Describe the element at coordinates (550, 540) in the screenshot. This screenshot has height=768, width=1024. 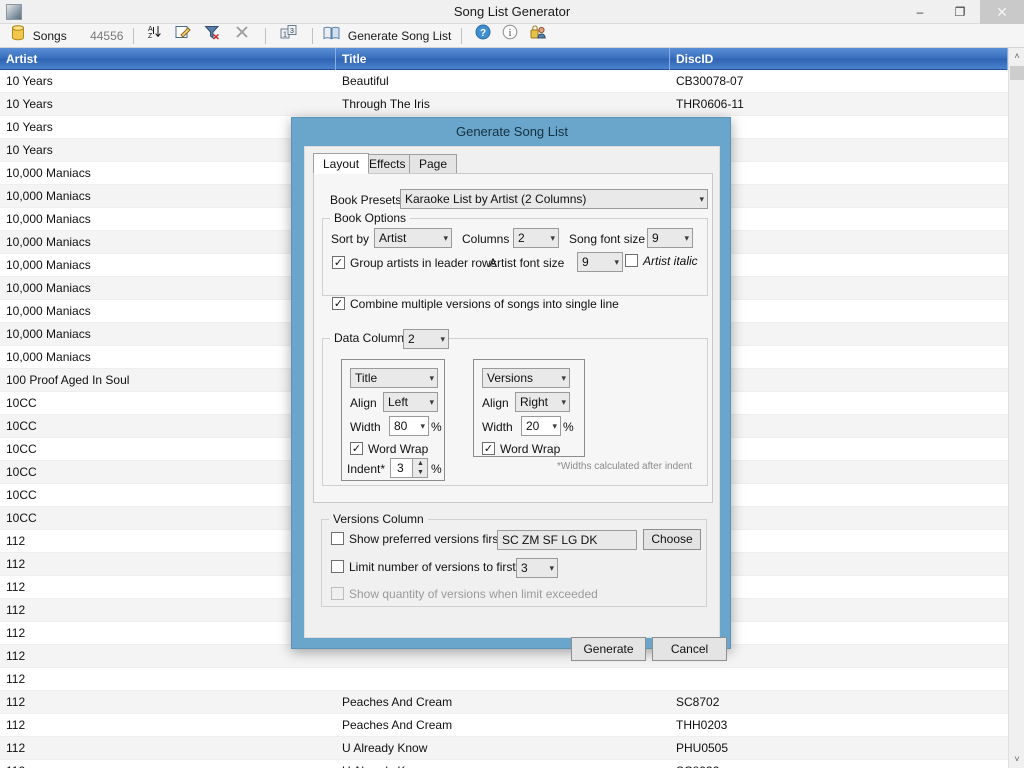
I see `preferred-versions-value: SC ZM SF LG DK` at that location.